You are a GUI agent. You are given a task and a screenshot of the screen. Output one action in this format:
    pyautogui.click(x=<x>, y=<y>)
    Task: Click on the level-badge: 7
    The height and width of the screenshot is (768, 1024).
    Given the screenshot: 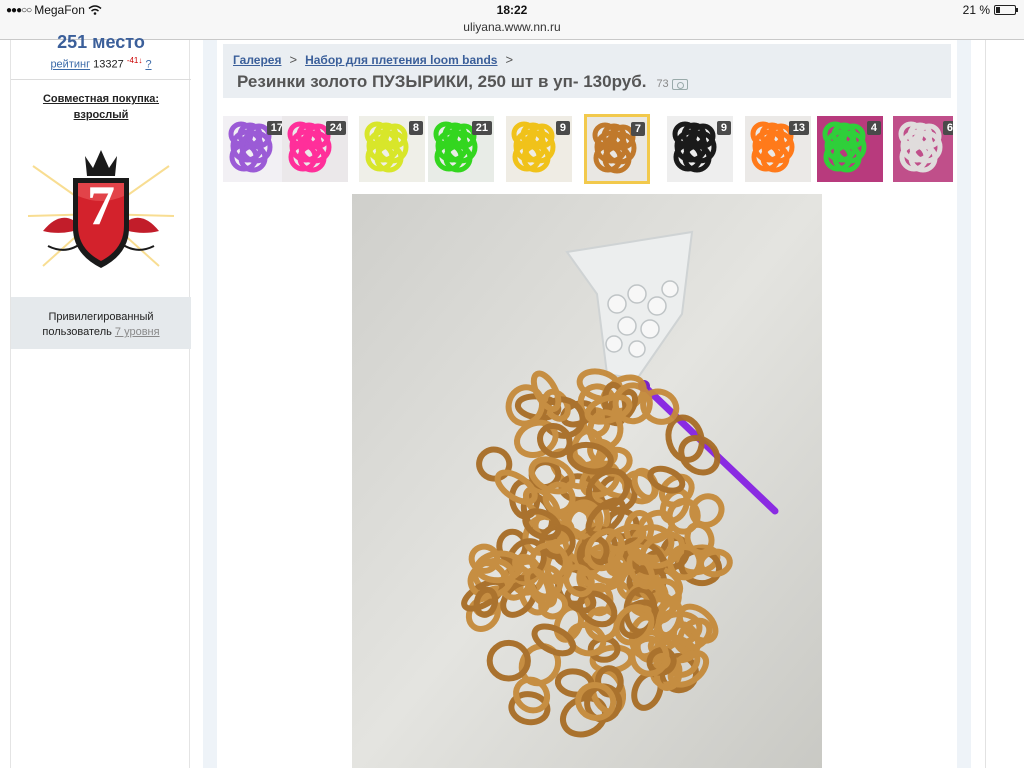 What is the action you would take?
    pyautogui.click(x=101, y=214)
    